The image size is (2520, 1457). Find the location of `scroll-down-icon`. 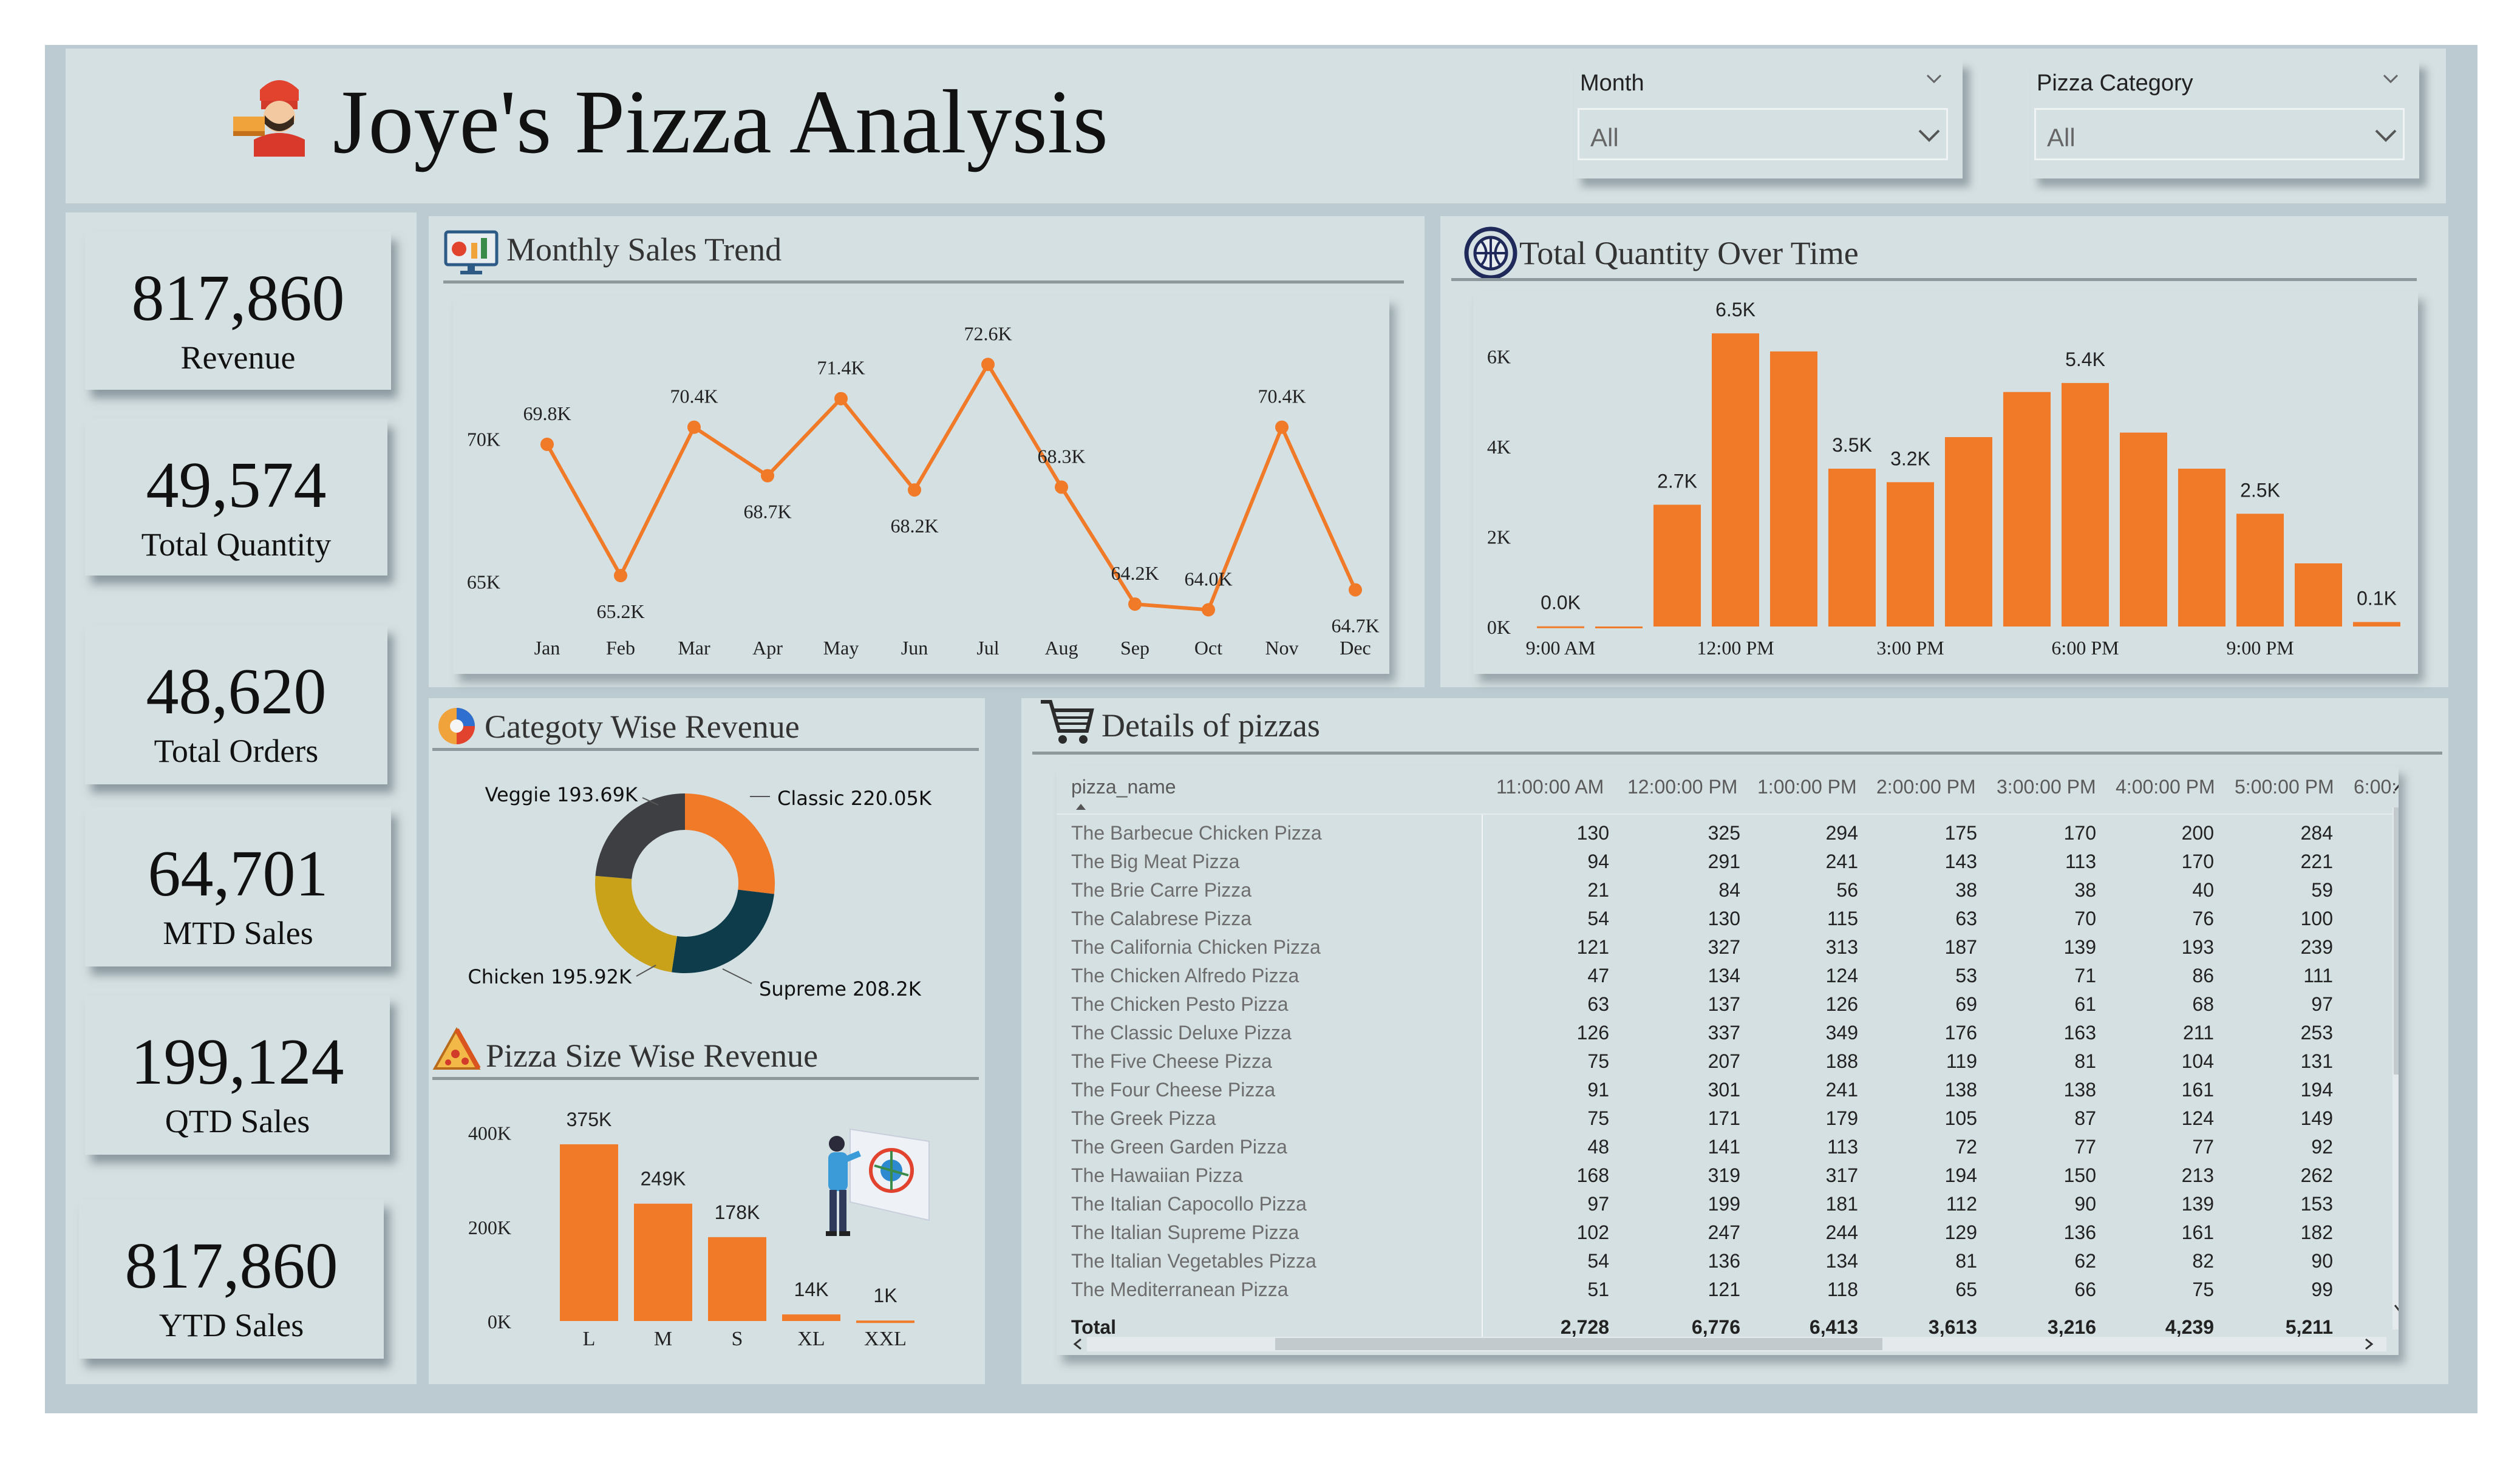

scroll-down-icon is located at coordinates (2395, 1308).